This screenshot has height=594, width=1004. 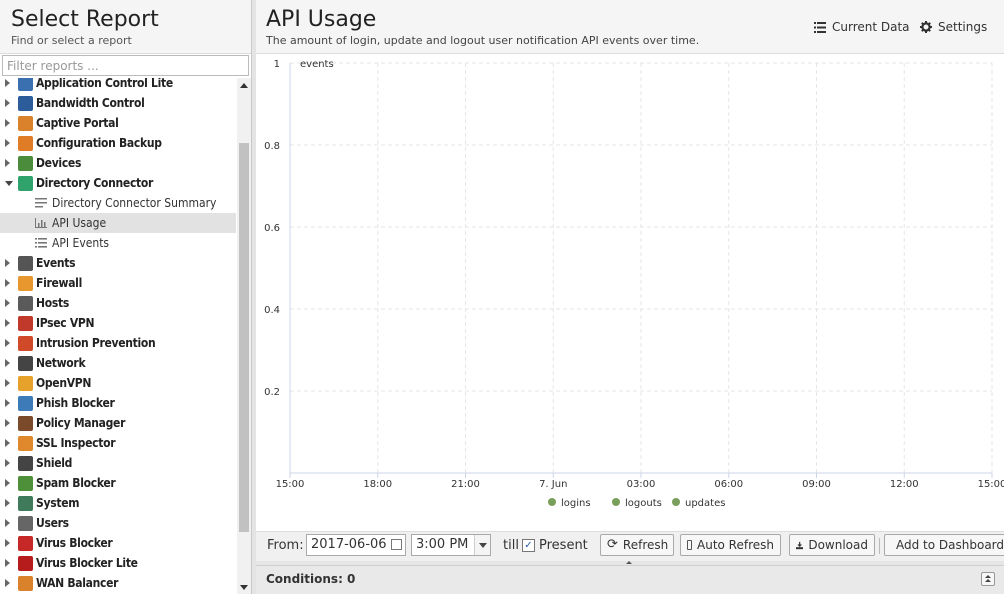 I want to click on report-tree-item-users: Users, so click(x=118, y=523).